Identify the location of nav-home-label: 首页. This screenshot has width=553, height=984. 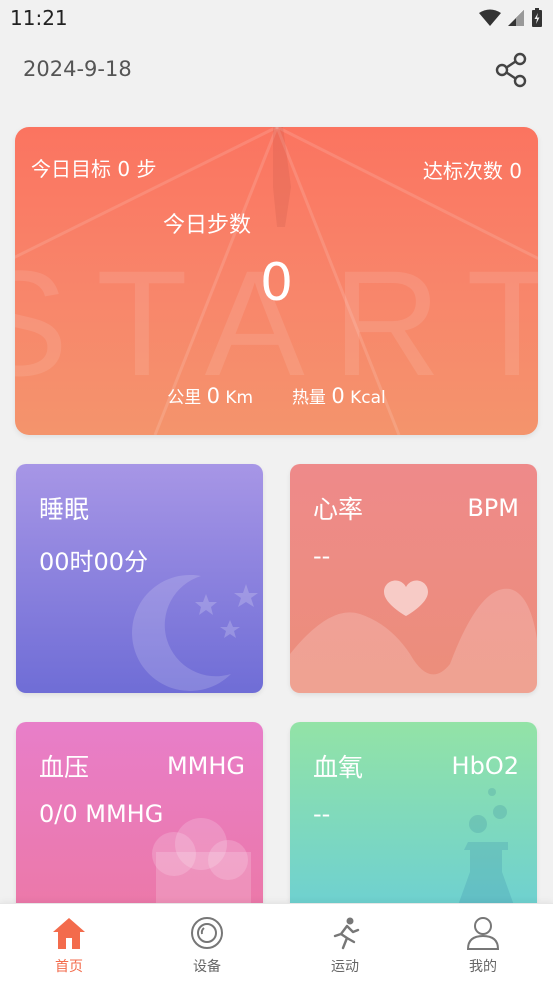
(69, 967).